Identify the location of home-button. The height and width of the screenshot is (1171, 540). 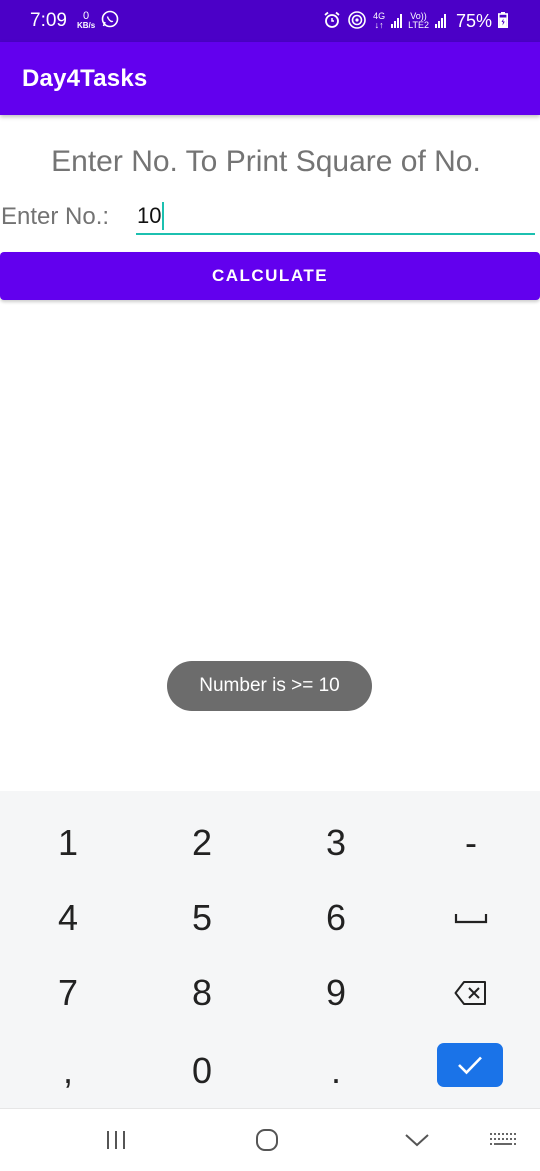
(267, 1140).